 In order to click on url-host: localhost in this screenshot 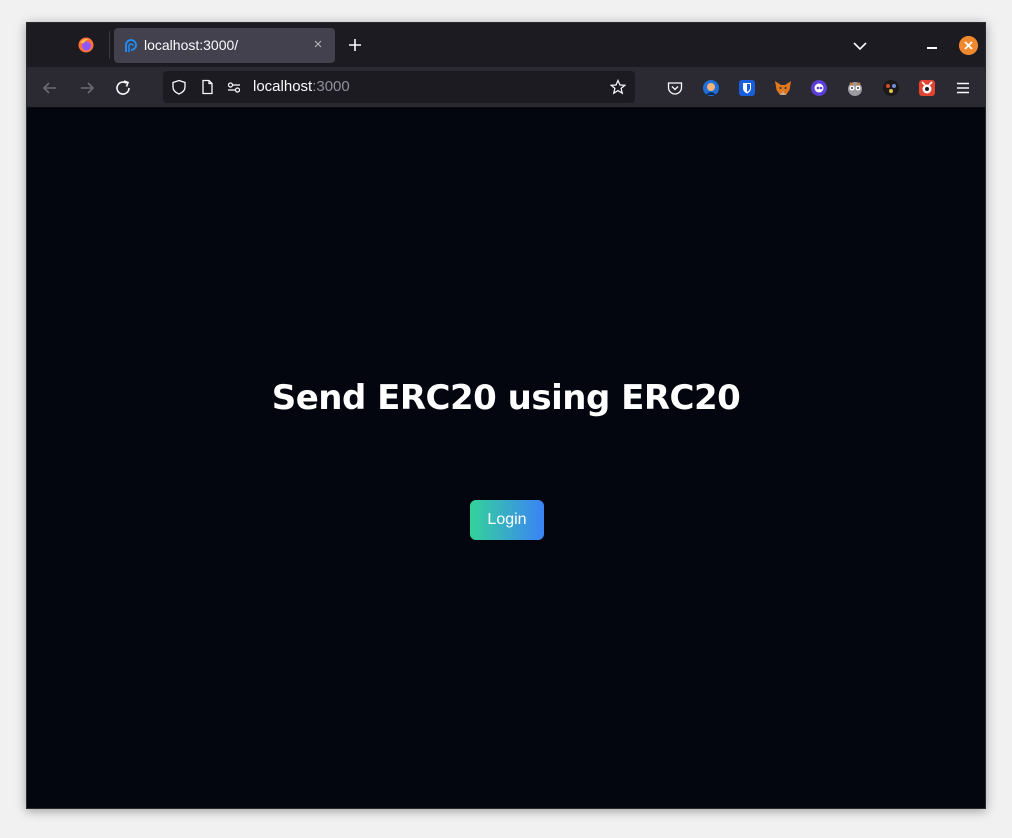, I will do `click(283, 86)`.